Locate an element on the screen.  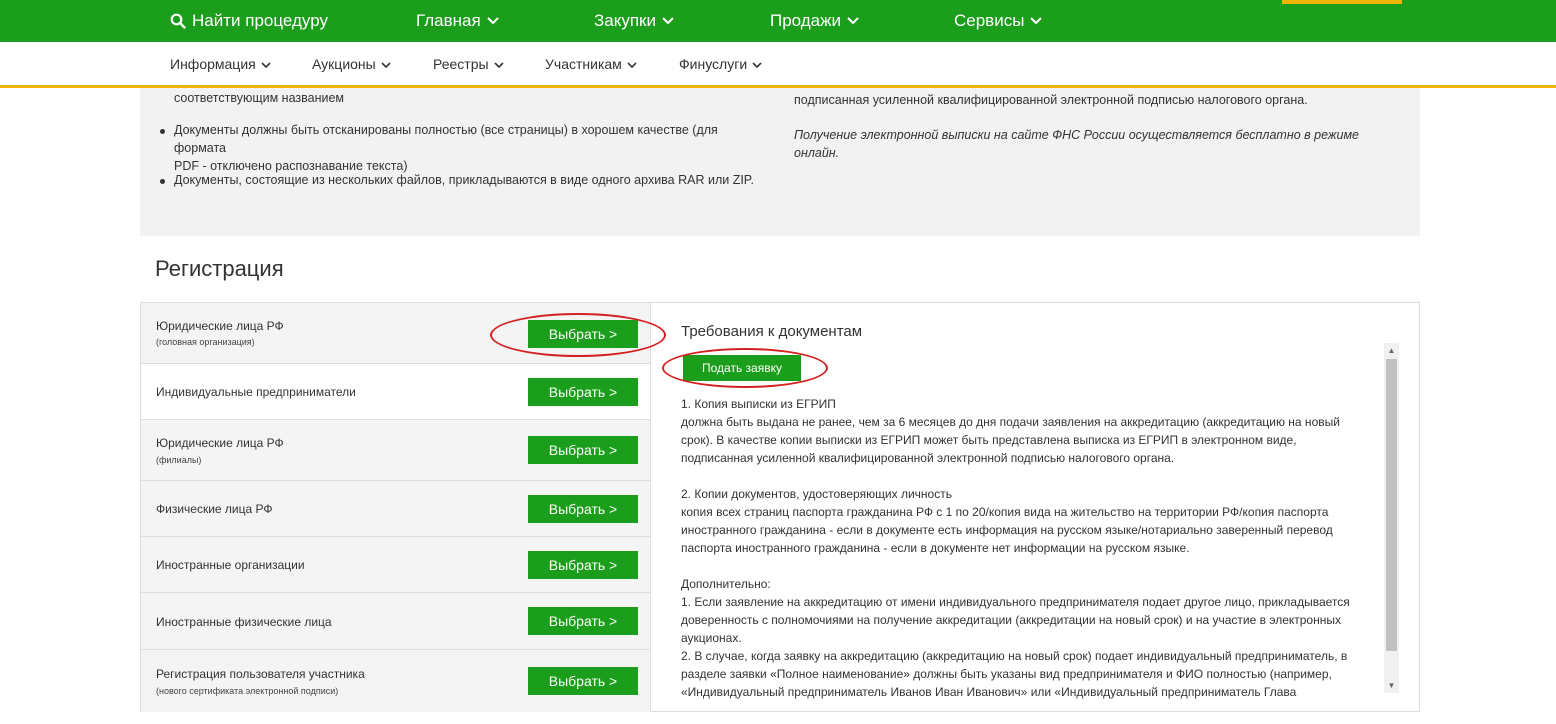
scrollbar-thumb is located at coordinates (1391, 505).